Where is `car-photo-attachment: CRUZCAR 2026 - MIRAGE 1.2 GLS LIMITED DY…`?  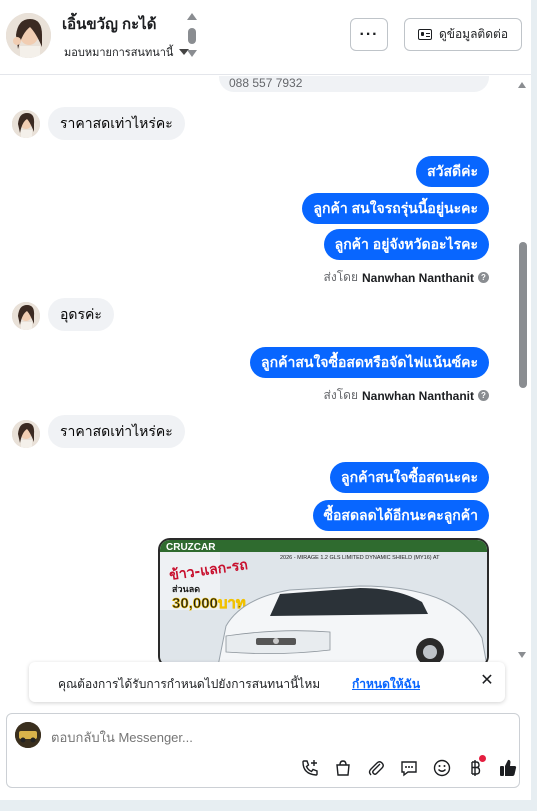
car-photo-attachment: CRUZCAR 2026 - MIRAGE 1.2 GLS LIMITED DY… is located at coordinates (323, 600).